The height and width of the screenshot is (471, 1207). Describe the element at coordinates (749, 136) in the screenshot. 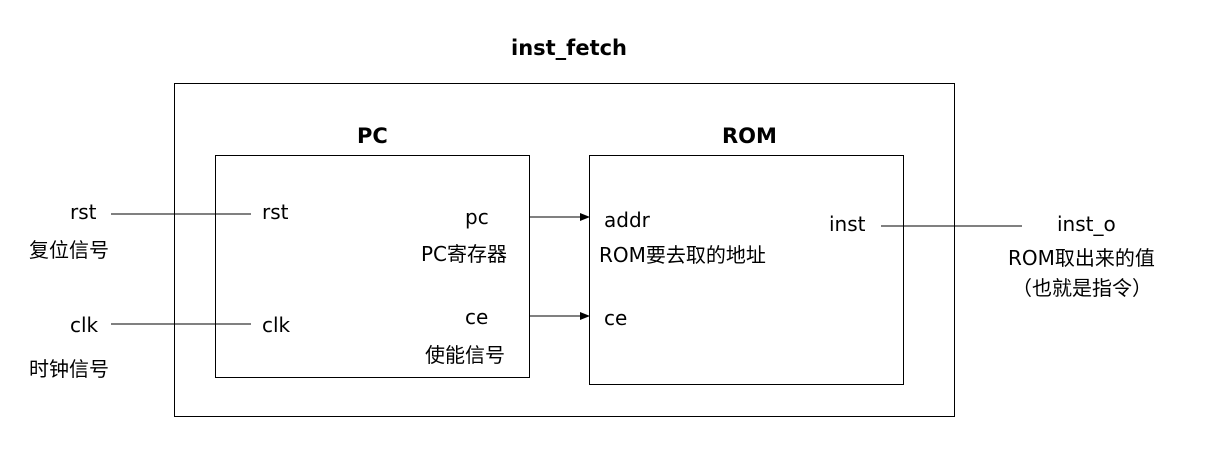

I see `rom-title: ROM` at that location.